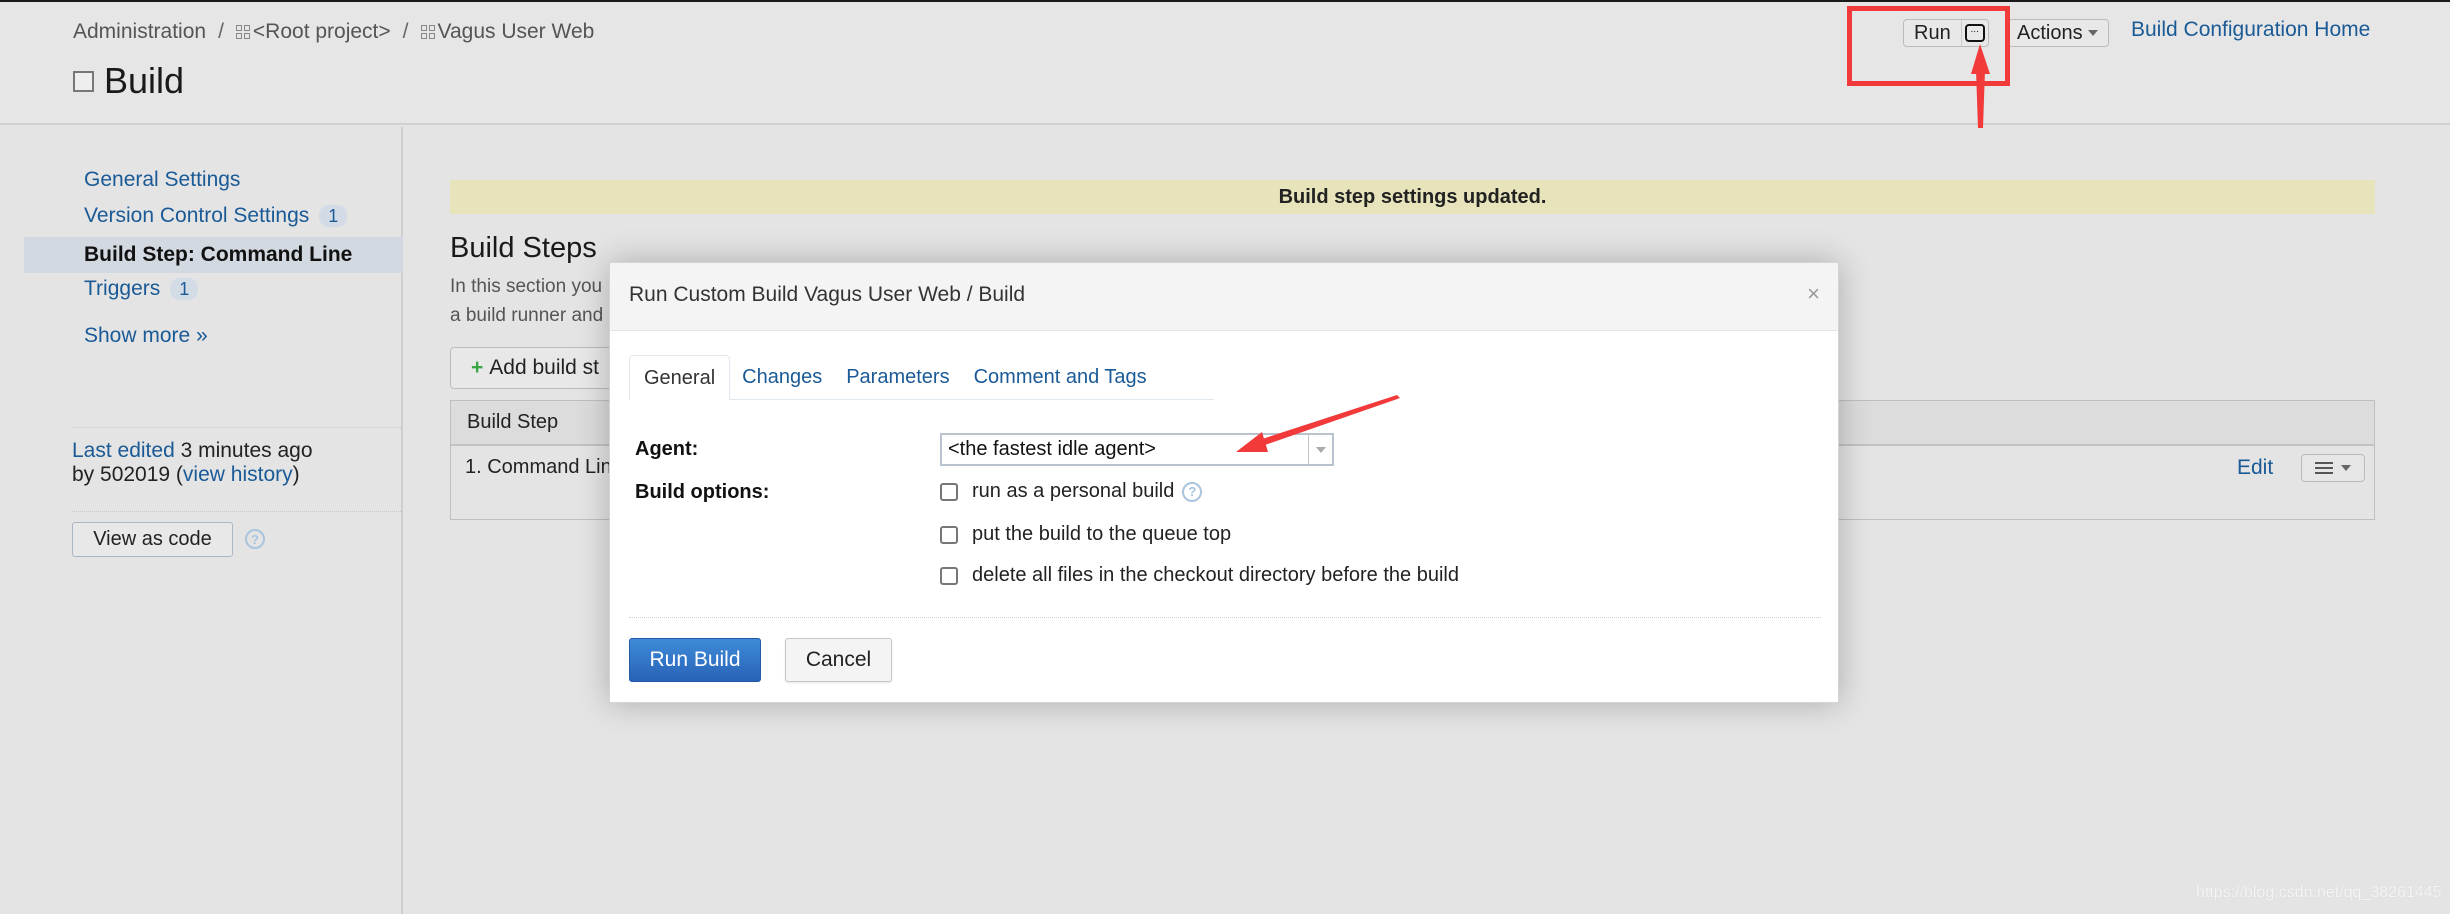 The width and height of the screenshot is (2450, 914). I want to click on view-as-code-button: View as code, so click(152, 539).